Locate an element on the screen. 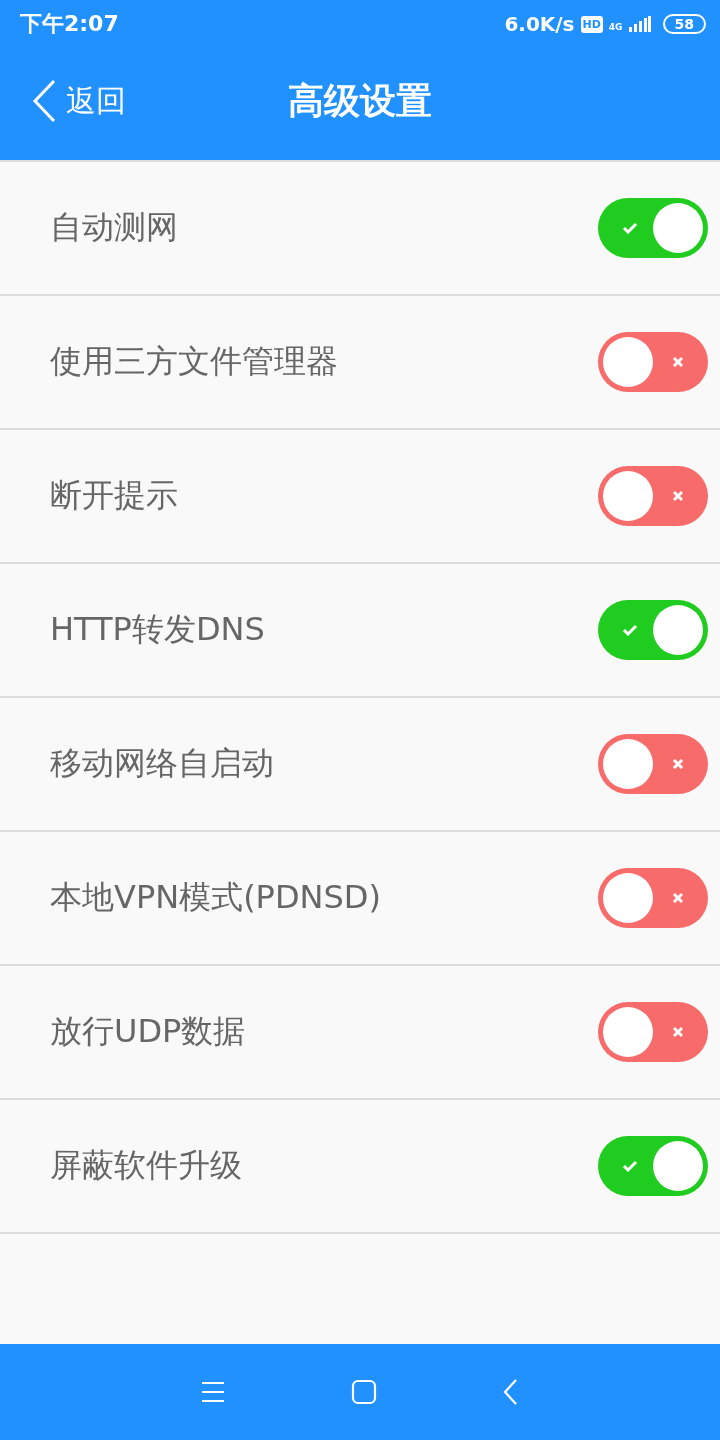 The image size is (720, 1440). network-type: 4G is located at coordinates (615, 27).